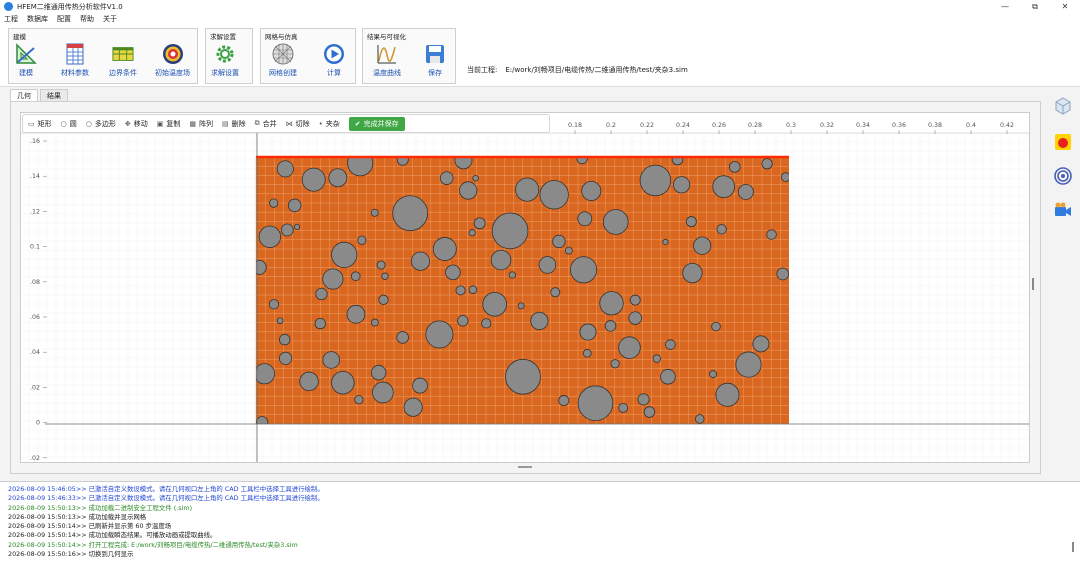 The height and width of the screenshot is (565, 1080). What do you see at coordinates (376, 123) in the screenshot?
I see `finish-and-save-button: ✔ 完成并保存` at bounding box center [376, 123].